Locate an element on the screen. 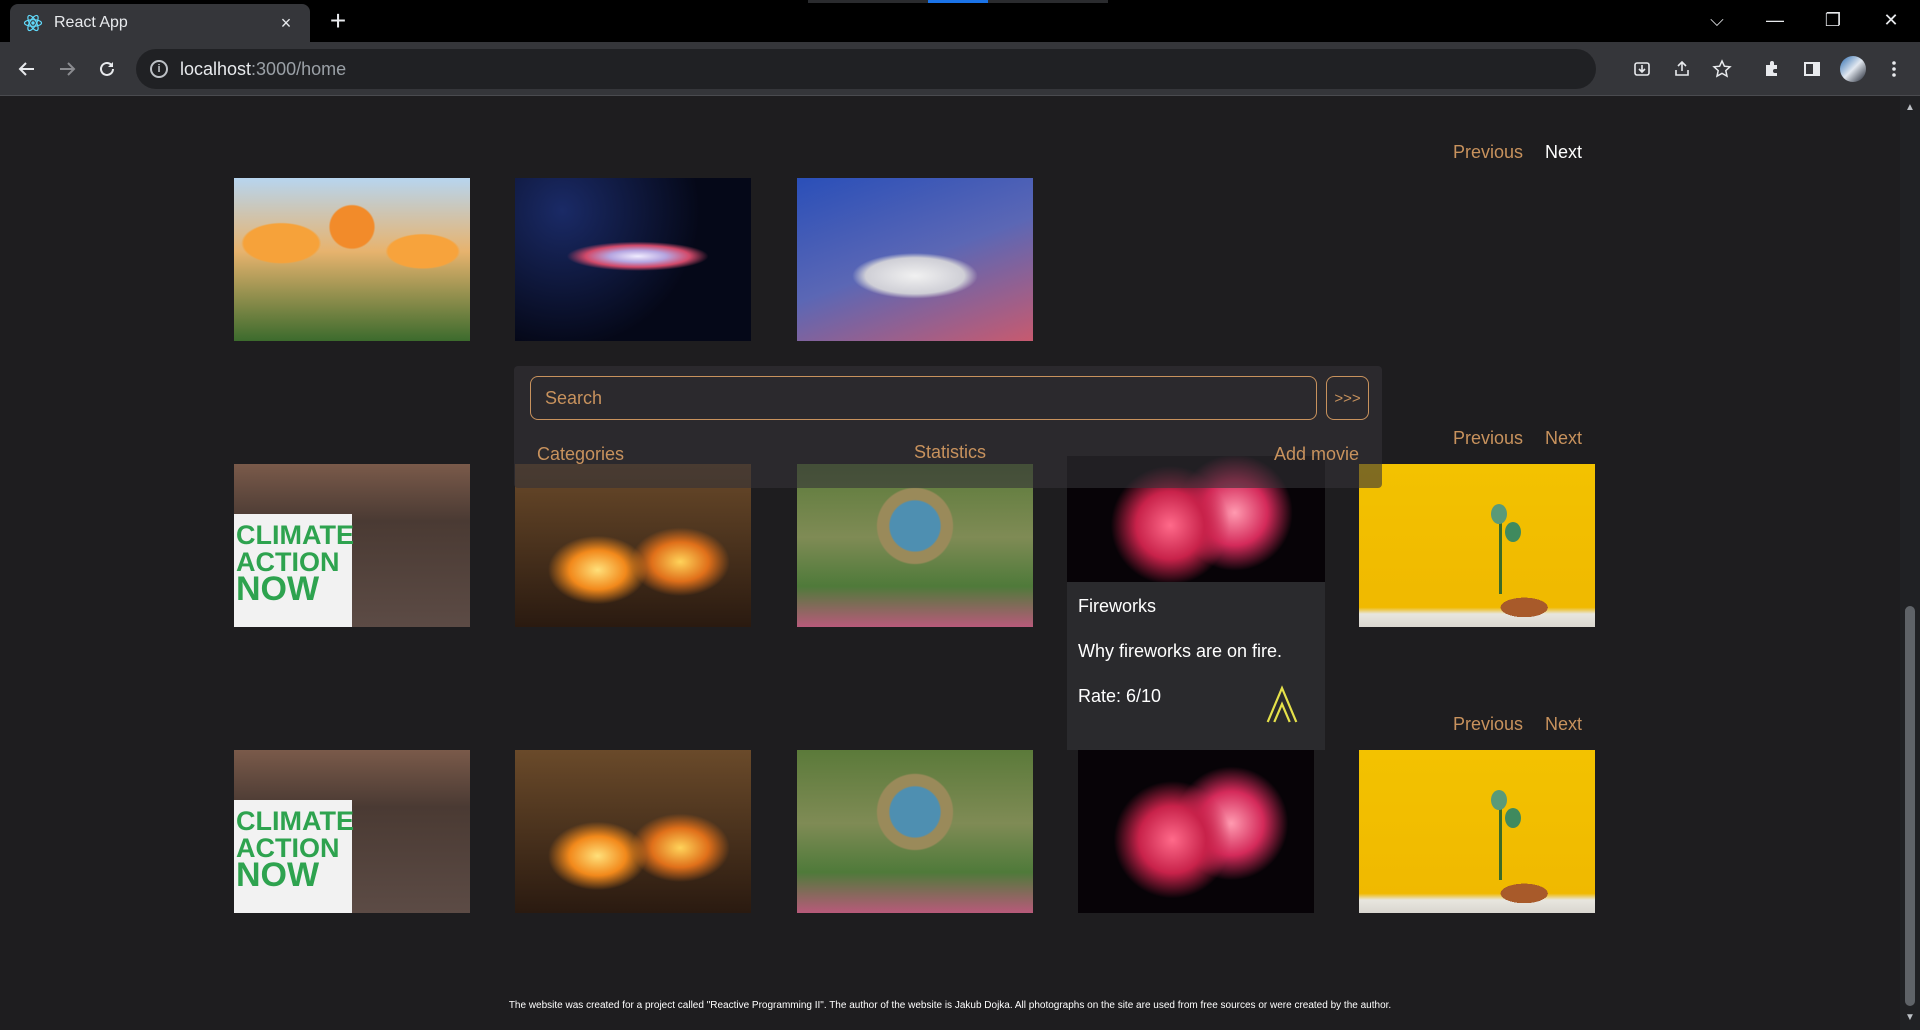 The image size is (1920, 1030). upvote-chevron-icon is located at coordinates (1282, 708).